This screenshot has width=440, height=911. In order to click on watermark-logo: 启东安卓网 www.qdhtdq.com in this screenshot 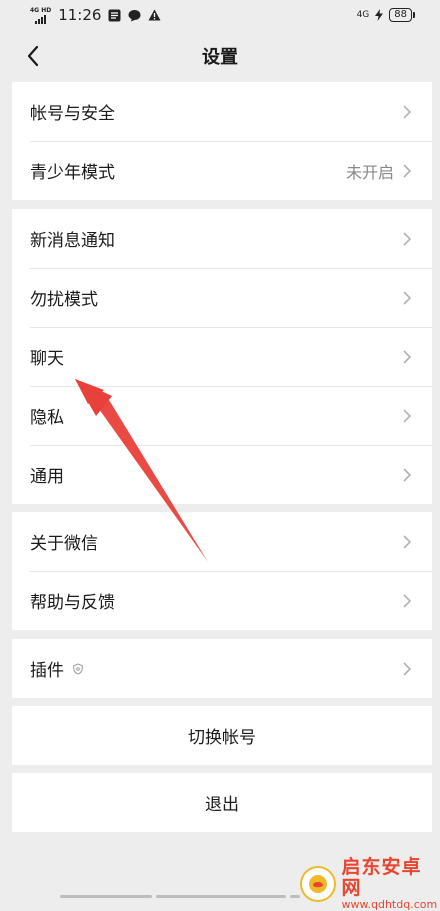, I will do `click(370, 884)`.